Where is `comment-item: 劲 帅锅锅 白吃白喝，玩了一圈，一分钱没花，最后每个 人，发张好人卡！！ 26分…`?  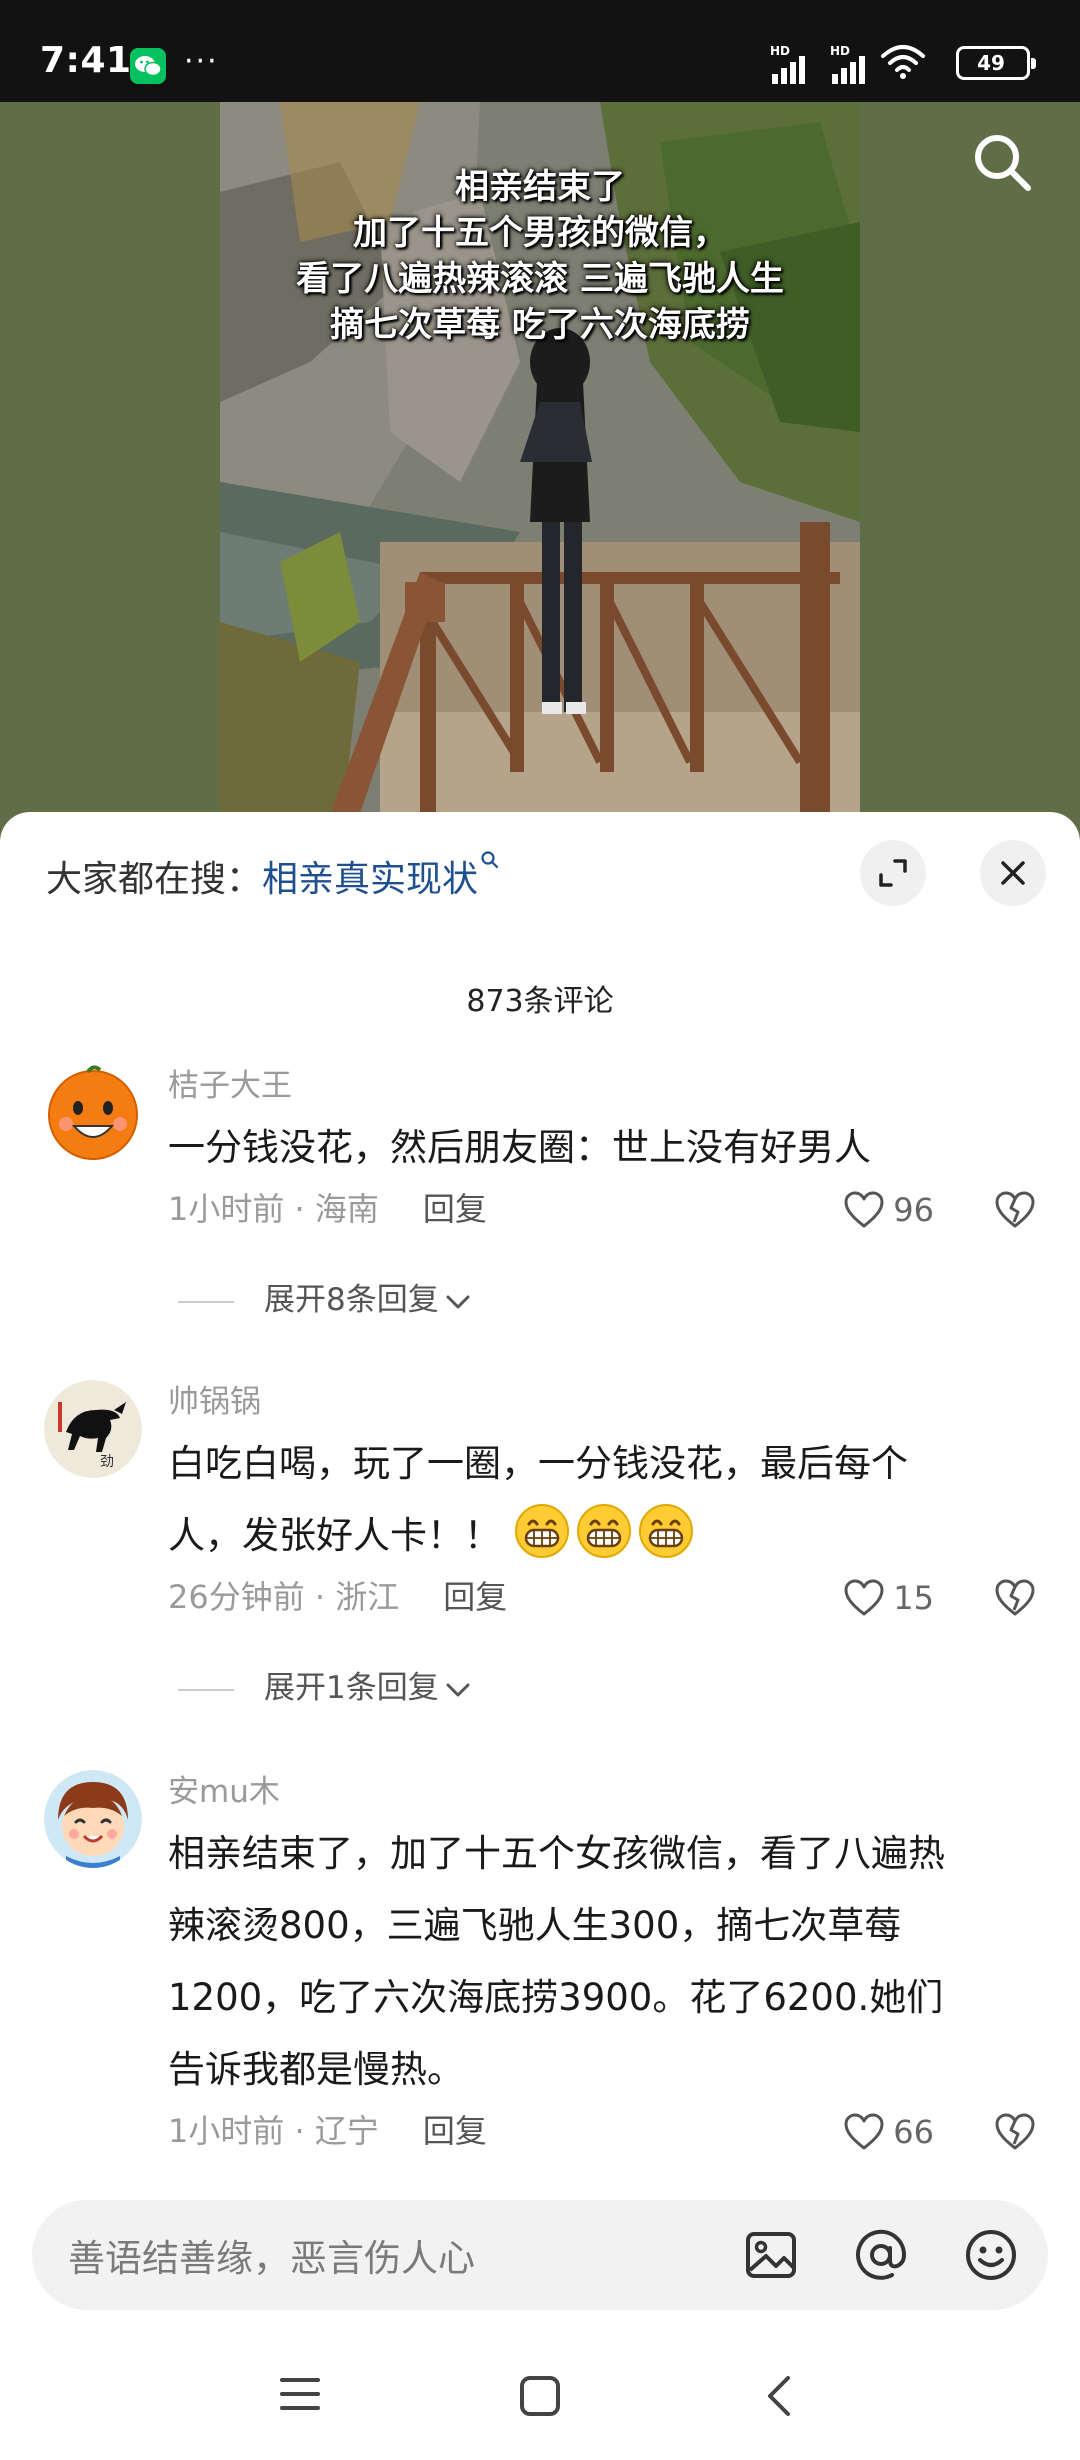
comment-item: 劲 帅锅锅 白吃白喝，玩了一圈，一分钱没花，最后每个 人，发张好人卡！！ 26分… is located at coordinates (540, 1543).